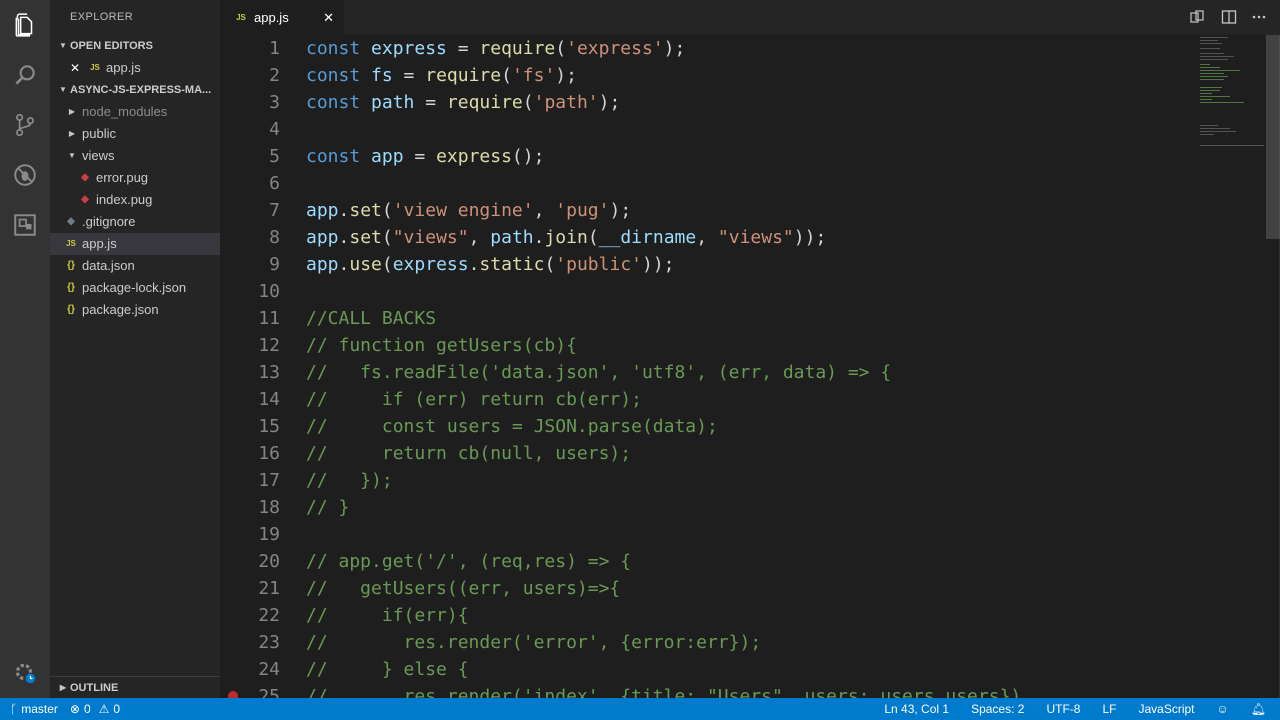 This screenshot has height=720, width=1280. I want to click on line-number: 23, so click(269, 642).